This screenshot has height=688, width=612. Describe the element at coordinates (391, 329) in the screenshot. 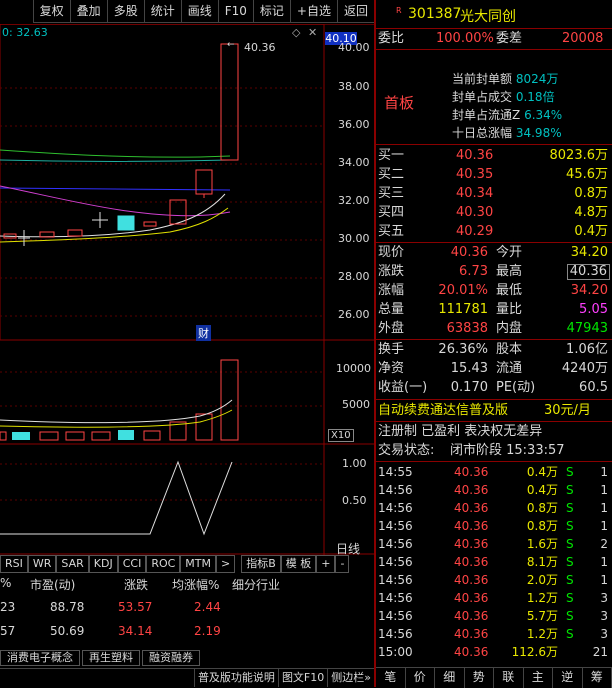

I see `stat-label: 外盘` at that location.